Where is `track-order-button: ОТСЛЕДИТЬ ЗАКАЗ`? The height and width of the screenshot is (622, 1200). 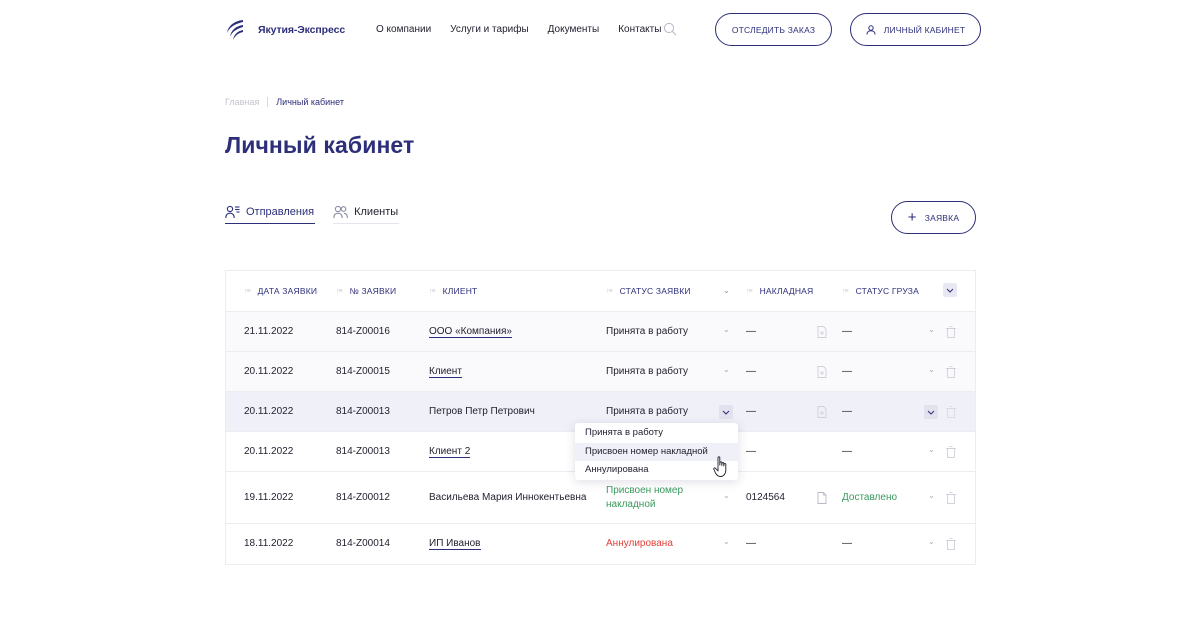 track-order-button: ОТСЛЕДИТЬ ЗАКАЗ is located at coordinates (773, 29).